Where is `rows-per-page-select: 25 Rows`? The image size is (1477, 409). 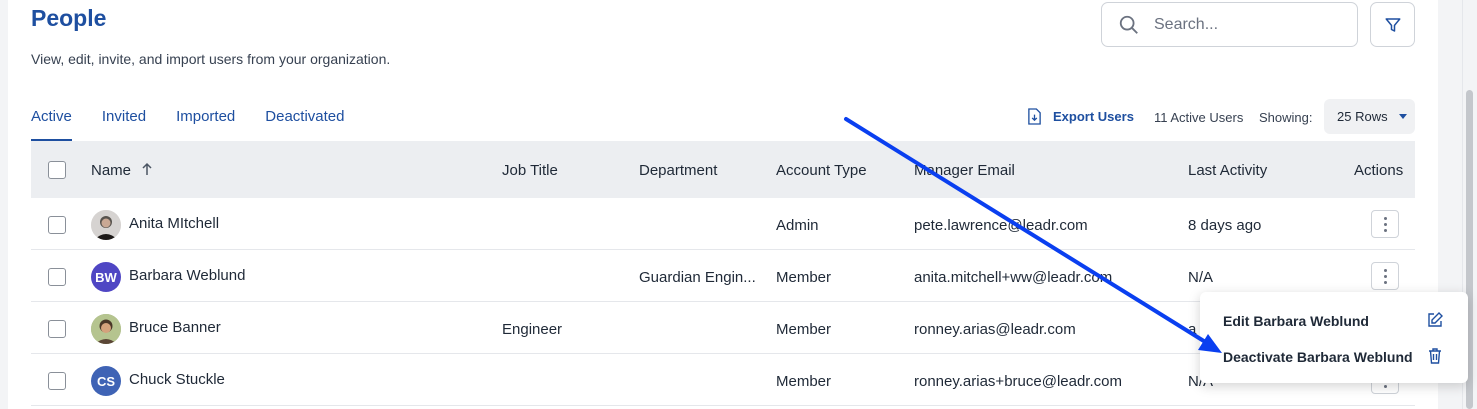 rows-per-page-select: 25 Rows is located at coordinates (1369, 116).